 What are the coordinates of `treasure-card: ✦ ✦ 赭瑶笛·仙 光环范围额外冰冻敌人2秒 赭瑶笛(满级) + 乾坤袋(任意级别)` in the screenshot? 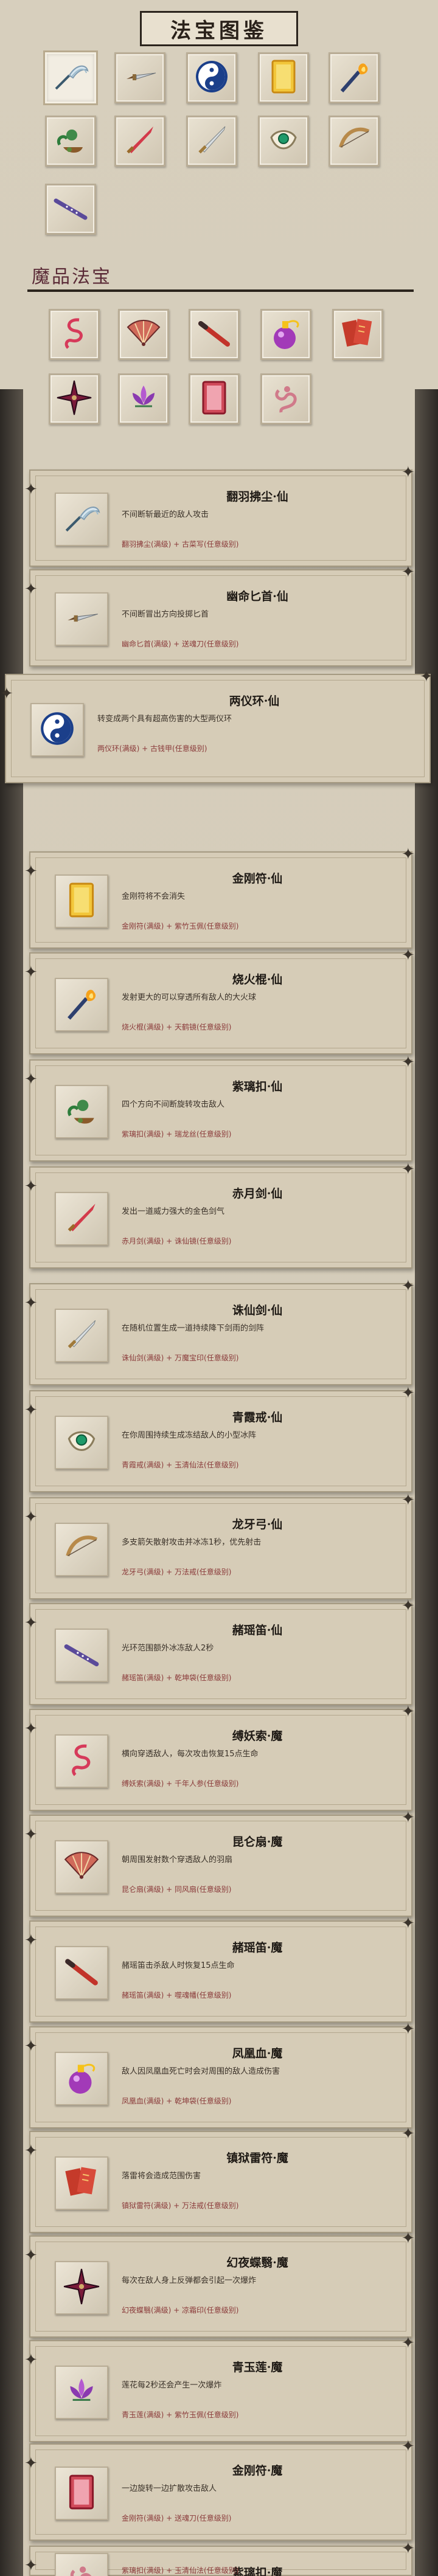 It's located at (219, 1651).